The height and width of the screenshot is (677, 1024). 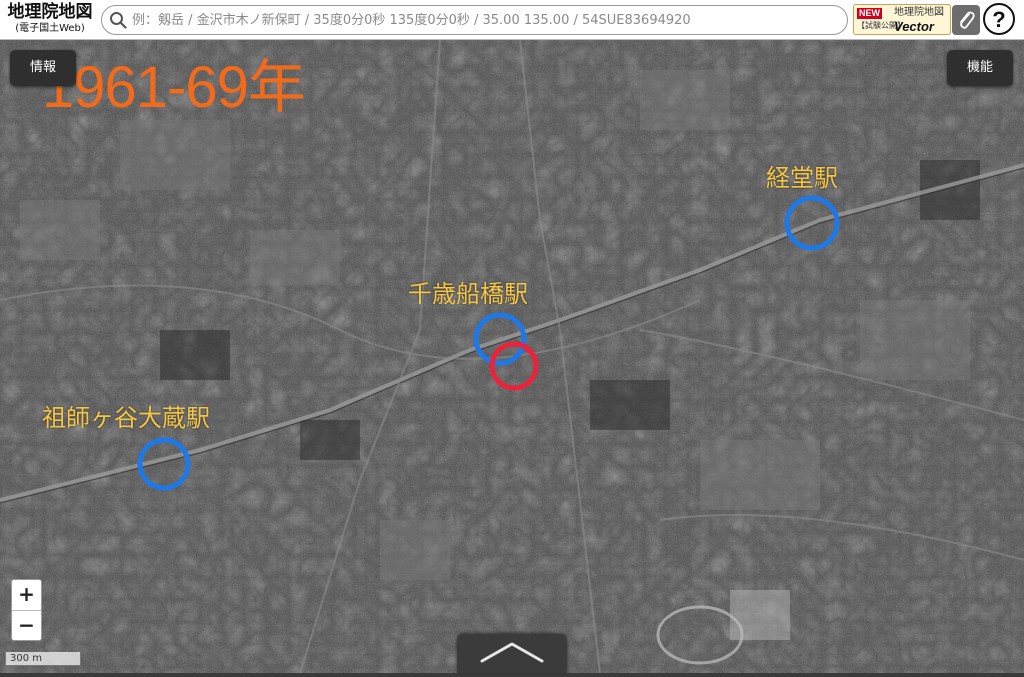 What do you see at coordinates (26, 658) in the screenshot?
I see `scale-label: 300 m` at bounding box center [26, 658].